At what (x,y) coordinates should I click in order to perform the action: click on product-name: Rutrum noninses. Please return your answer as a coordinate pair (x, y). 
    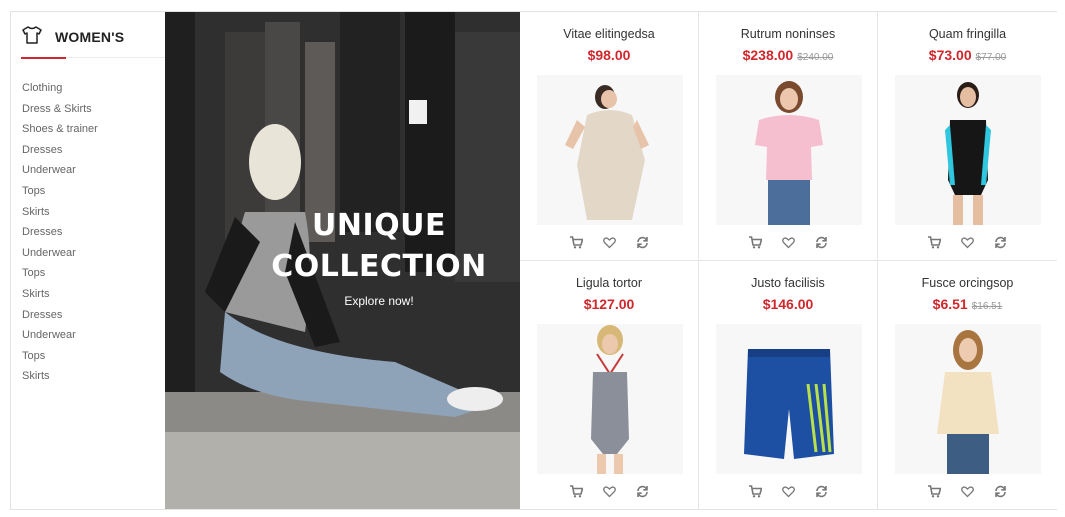
    Looking at the image, I should click on (788, 34).